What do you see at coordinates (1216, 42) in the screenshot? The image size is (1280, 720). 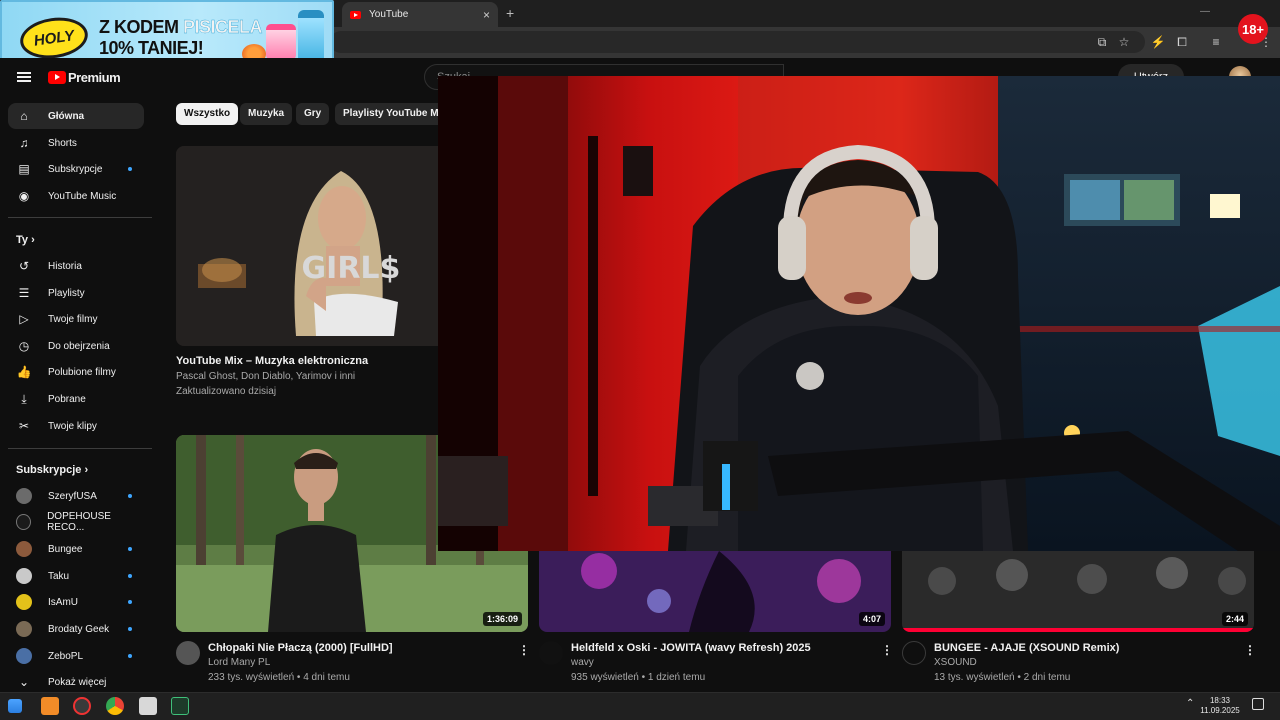 I see `media-control-icon: ≡` at bounding box center [1216, 42].